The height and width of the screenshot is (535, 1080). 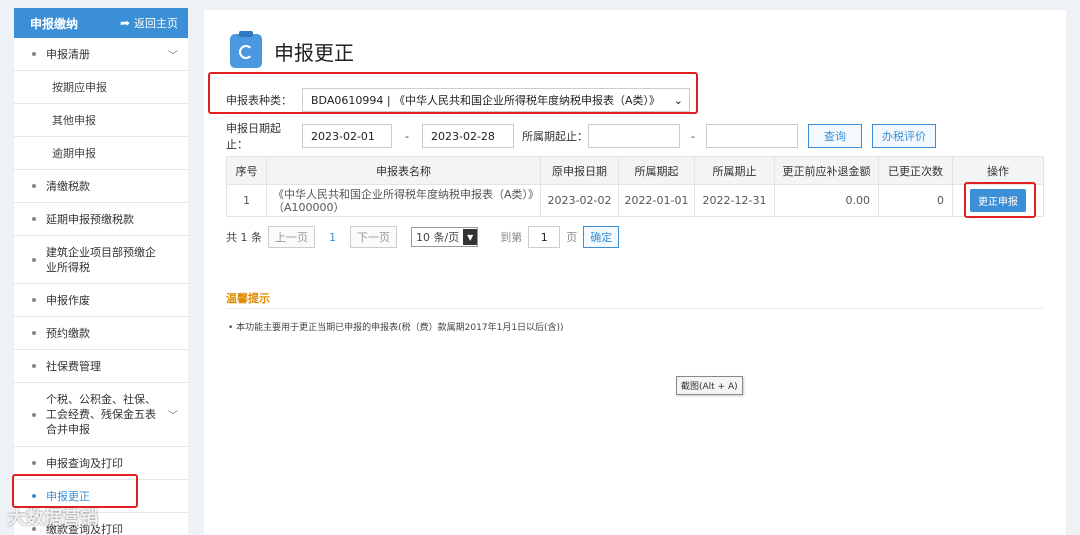 What do you see at coordinates (998, 170) in the screenshot?
I see `col-header-action: 操作` at bounding box center [998, 170].